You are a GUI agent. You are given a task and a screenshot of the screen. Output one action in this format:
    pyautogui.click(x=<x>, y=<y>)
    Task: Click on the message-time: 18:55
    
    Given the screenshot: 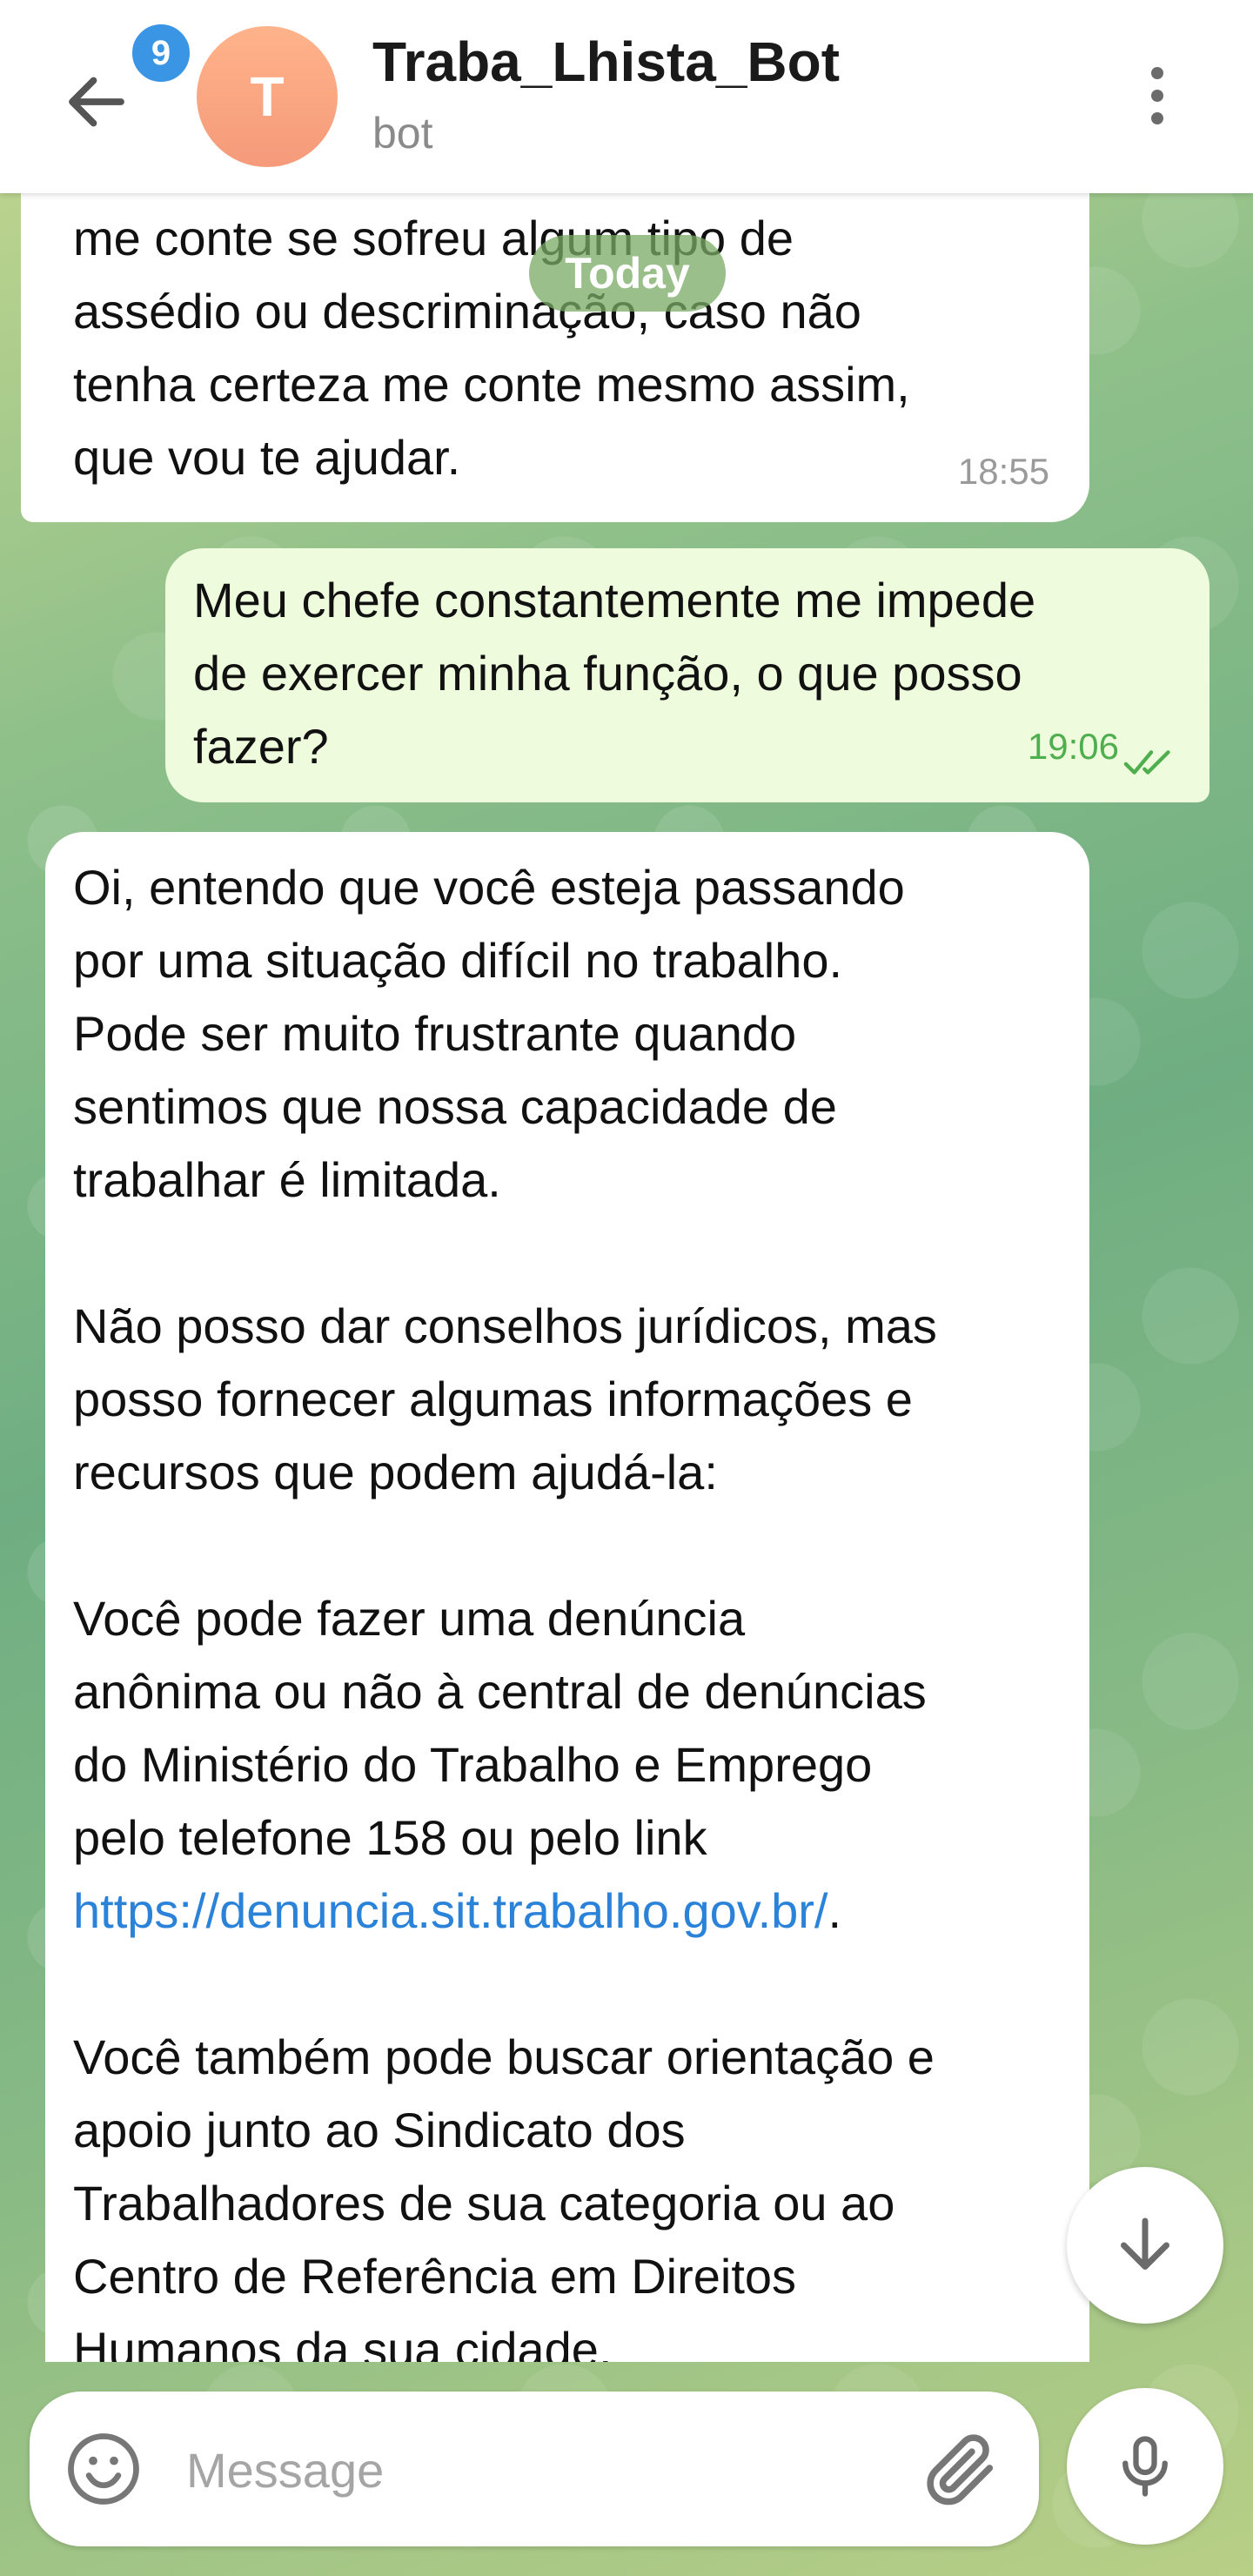 What is the action you would take?
    pyautogui.click(x=1003, y=472)
    